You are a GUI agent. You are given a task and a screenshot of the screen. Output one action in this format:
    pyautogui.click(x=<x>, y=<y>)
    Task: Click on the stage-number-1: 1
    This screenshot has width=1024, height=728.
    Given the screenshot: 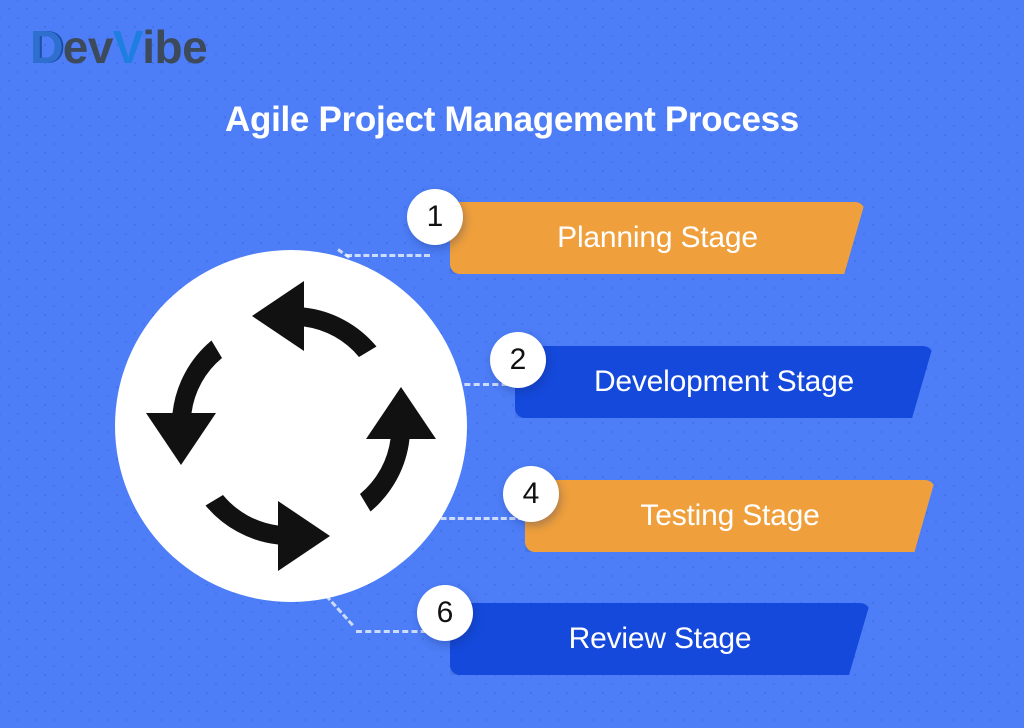 What is the action you would take?
    pyautogui.click(x=435, y=216)
    